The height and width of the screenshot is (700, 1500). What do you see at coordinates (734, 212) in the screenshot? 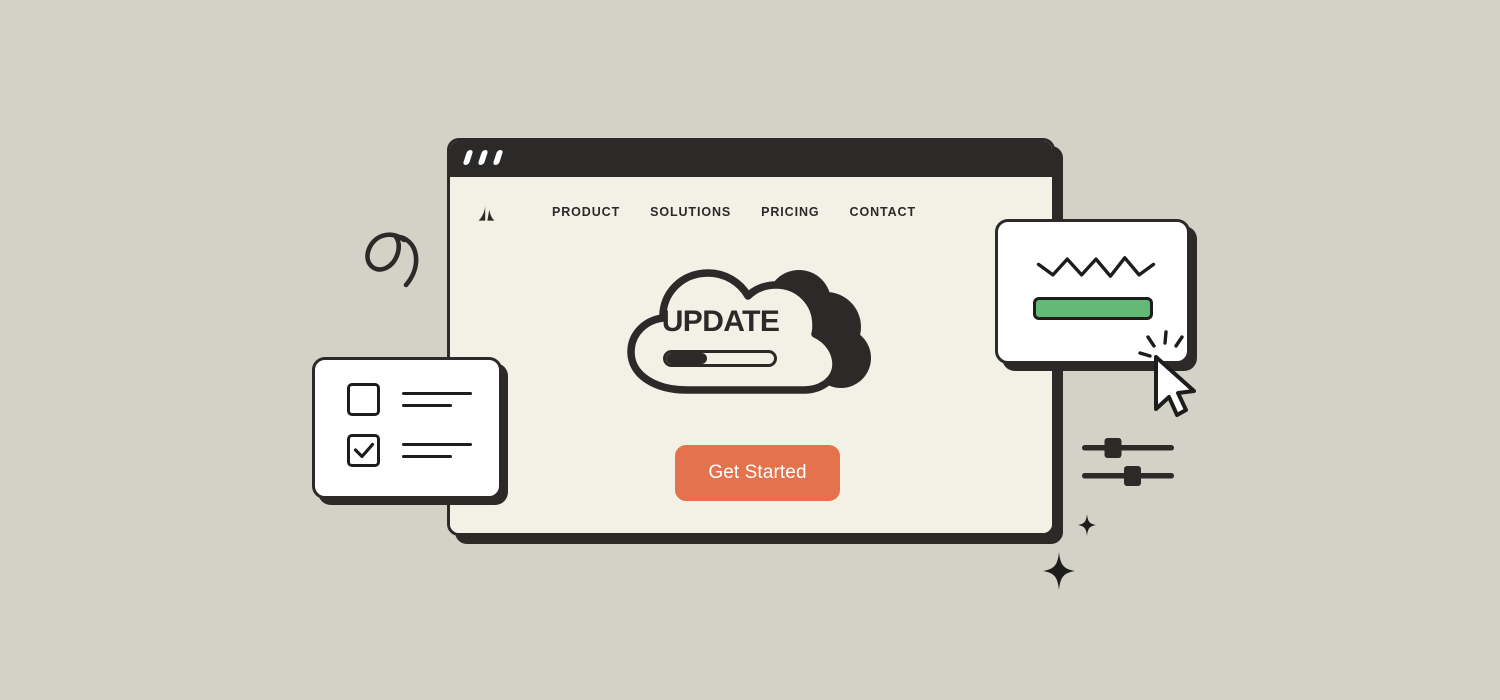
I see `nav-links-list: PRODUCT SOLUTIONS PRICING CONTACT` at bounding box center [734, 212].